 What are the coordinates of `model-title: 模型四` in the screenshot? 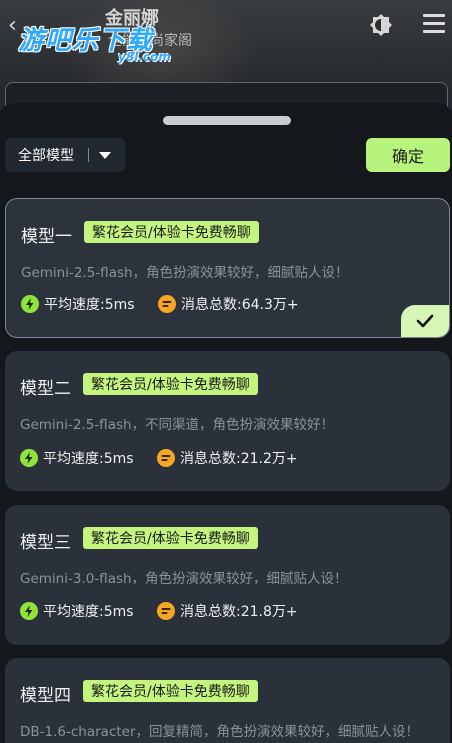 It's located at (45, 696).